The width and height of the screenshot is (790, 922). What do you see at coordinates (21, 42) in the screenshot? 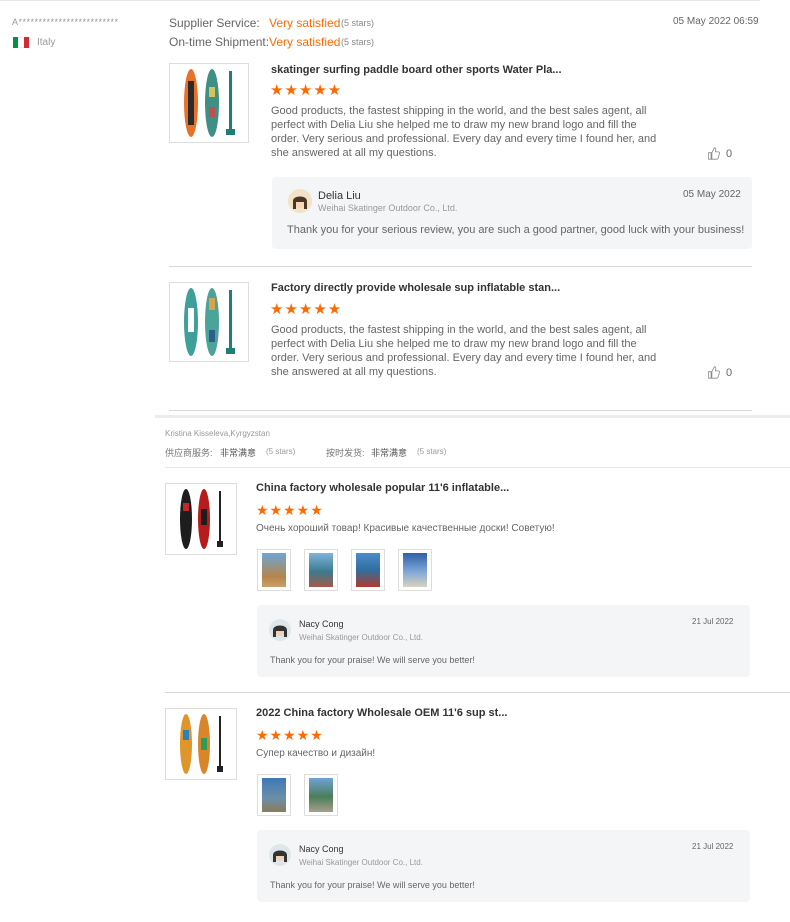
I see `italy-flag-icon` at bounding box center [21, 42].